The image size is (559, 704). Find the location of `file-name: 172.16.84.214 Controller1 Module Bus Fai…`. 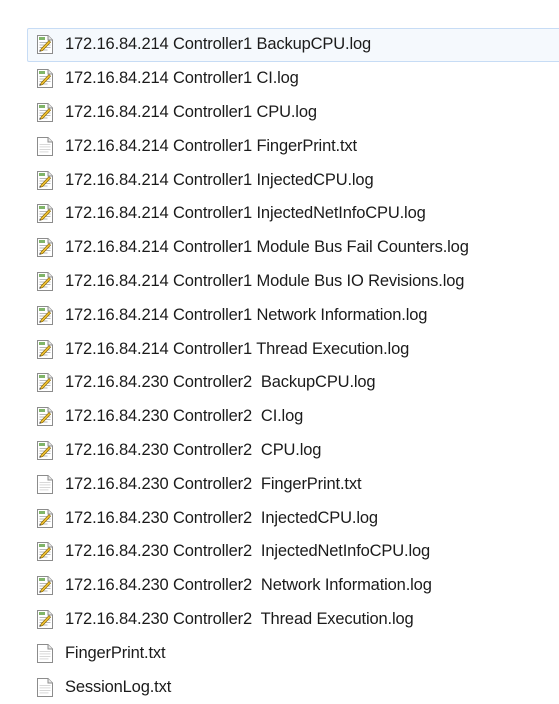

file-name: 172.16.84.214 Controller1 Module Bus Fai… is located at coordinates (267, 247).